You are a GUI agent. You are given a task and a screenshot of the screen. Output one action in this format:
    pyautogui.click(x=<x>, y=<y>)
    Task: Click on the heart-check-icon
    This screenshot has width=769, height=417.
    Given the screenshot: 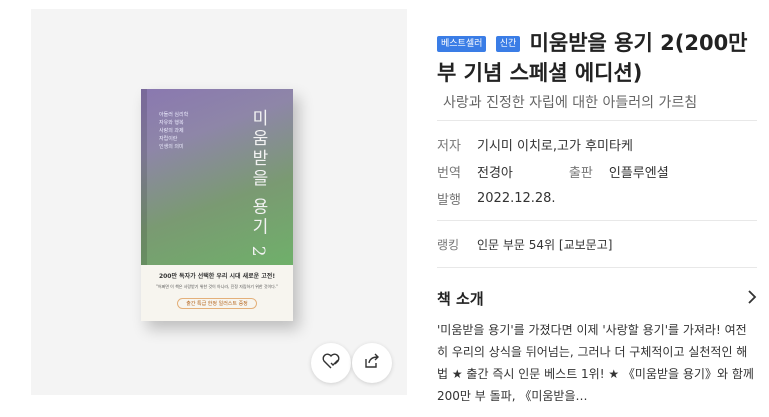 What is the action you would take?
    pyautogui.click(x=331, y=363)
    